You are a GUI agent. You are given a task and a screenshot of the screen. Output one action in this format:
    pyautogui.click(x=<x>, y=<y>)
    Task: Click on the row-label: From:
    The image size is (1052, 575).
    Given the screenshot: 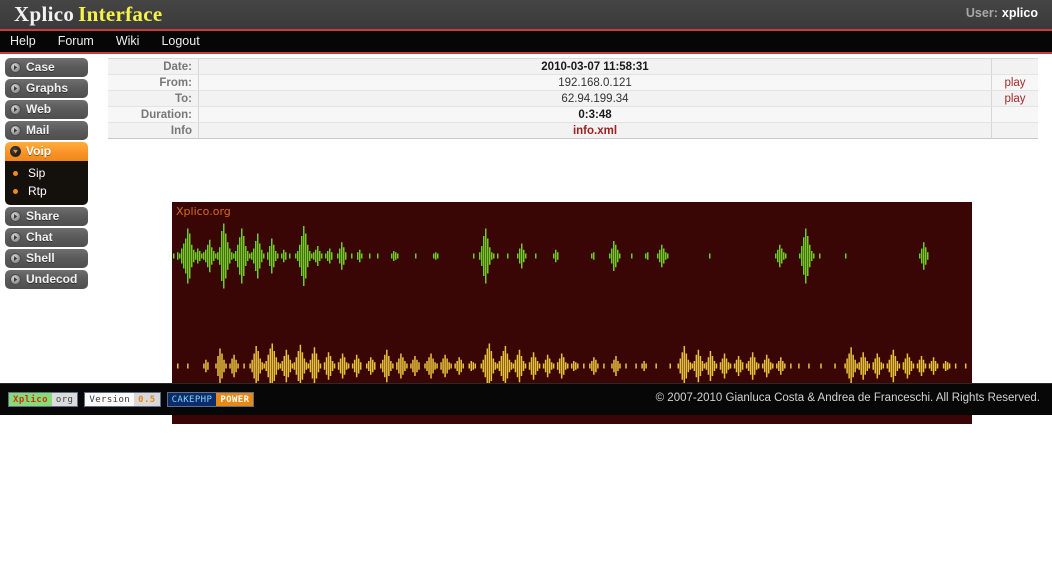 What is the action you would take?
    pyautogui.click(x=153, y=82)
    